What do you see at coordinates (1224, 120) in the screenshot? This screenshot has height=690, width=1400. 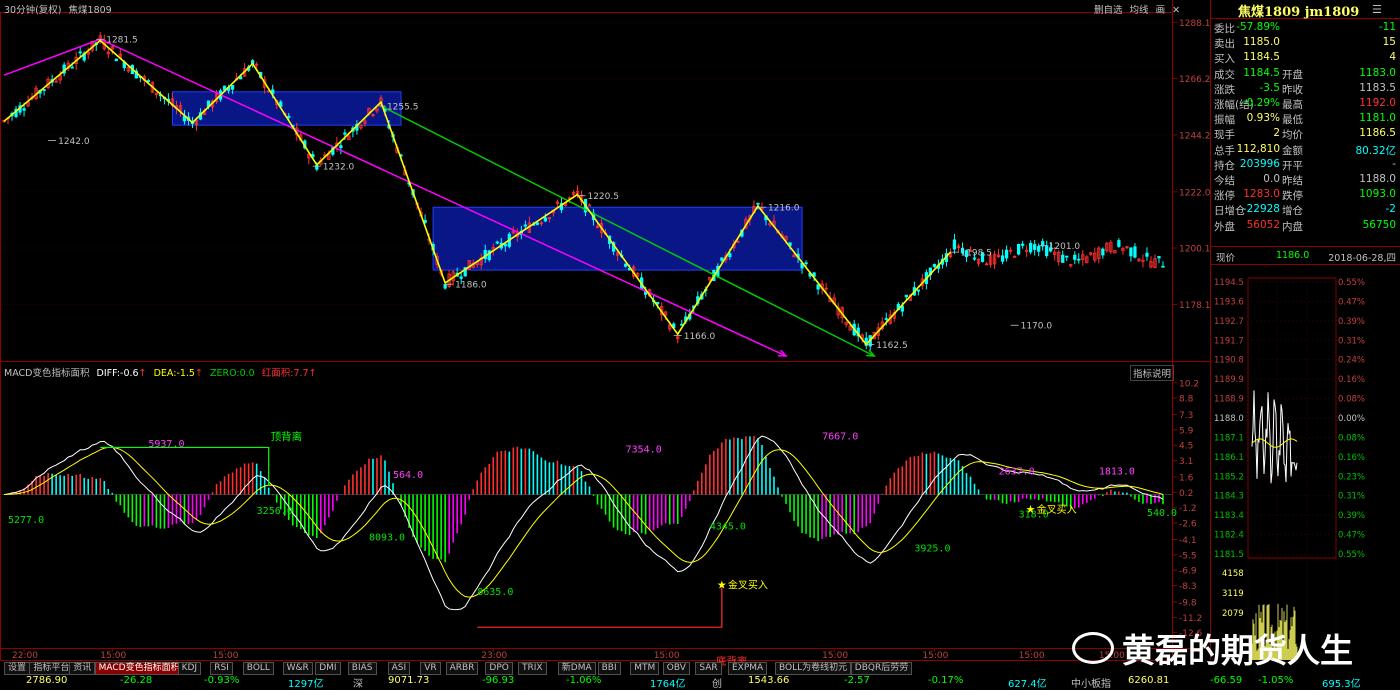 I see `quote-label: 振幅` at bounding box center [1224, 120].